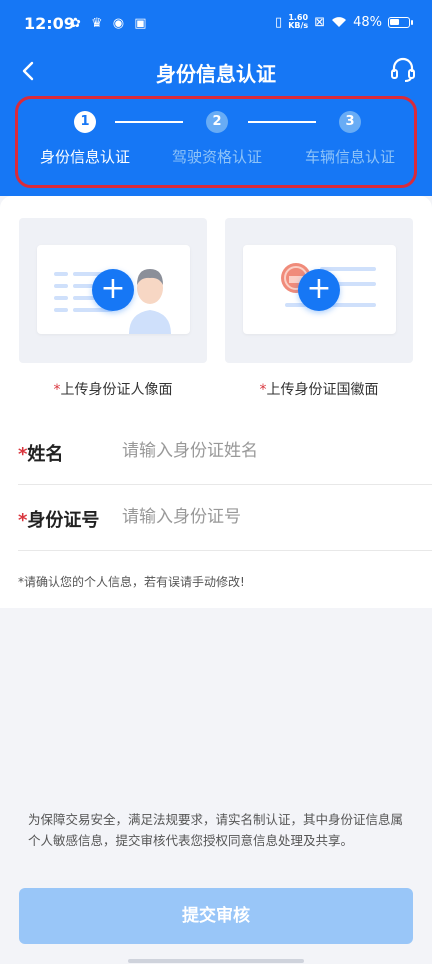 Image resolution: width=432 pixels, height=964 pixels. What do you see at coordinates (216, 916) in the screenshot?
I see `submit-button: 提交审核` at bounding box center [216, 916].